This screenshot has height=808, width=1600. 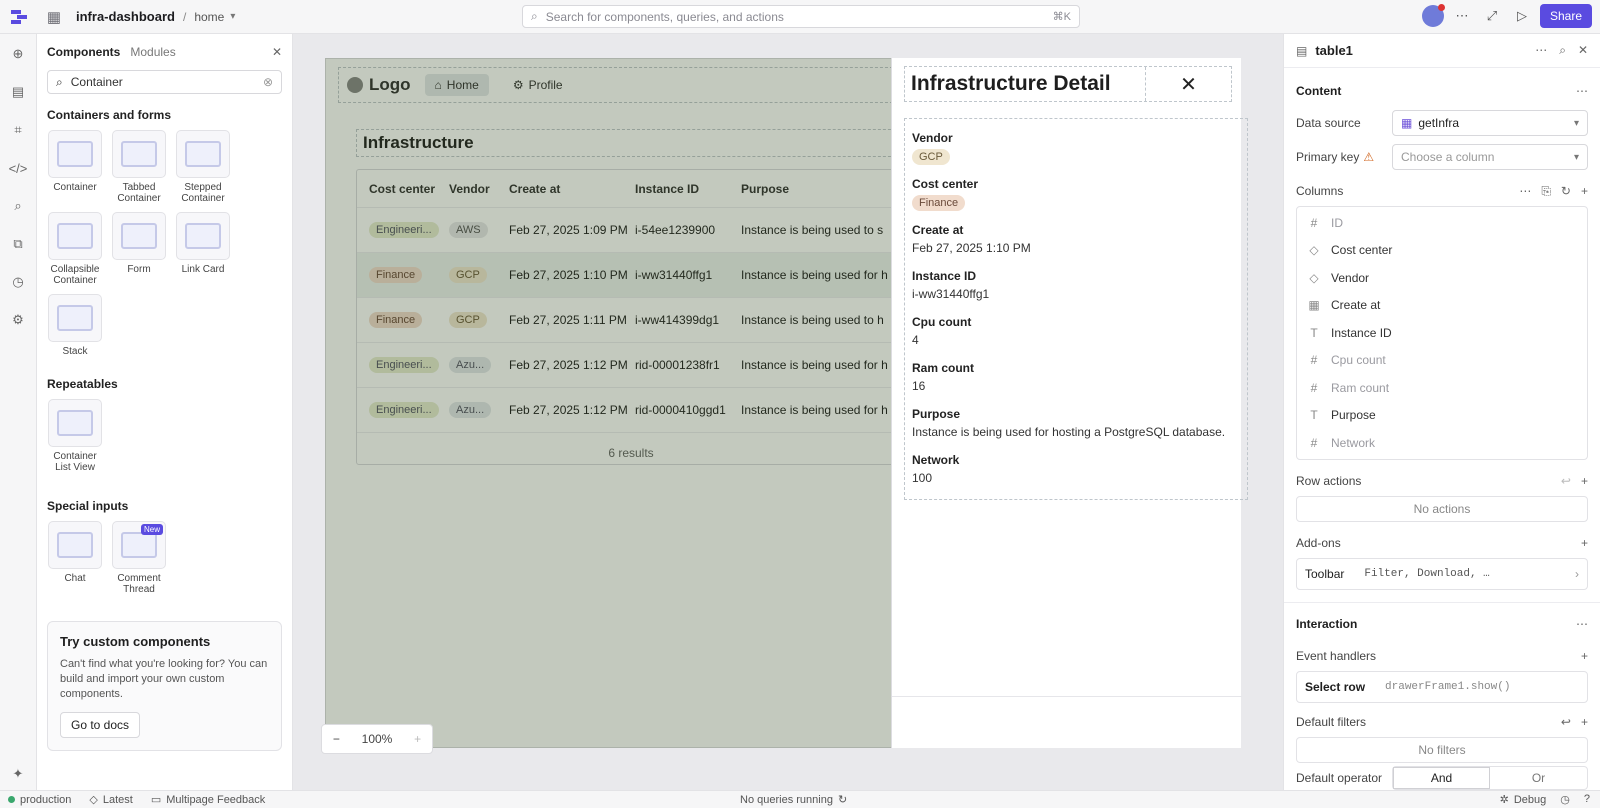 What do you see at coordinates (1565, 16) in the screenshot?
I see `share-button: Share` at bounding box center [1565, 16].